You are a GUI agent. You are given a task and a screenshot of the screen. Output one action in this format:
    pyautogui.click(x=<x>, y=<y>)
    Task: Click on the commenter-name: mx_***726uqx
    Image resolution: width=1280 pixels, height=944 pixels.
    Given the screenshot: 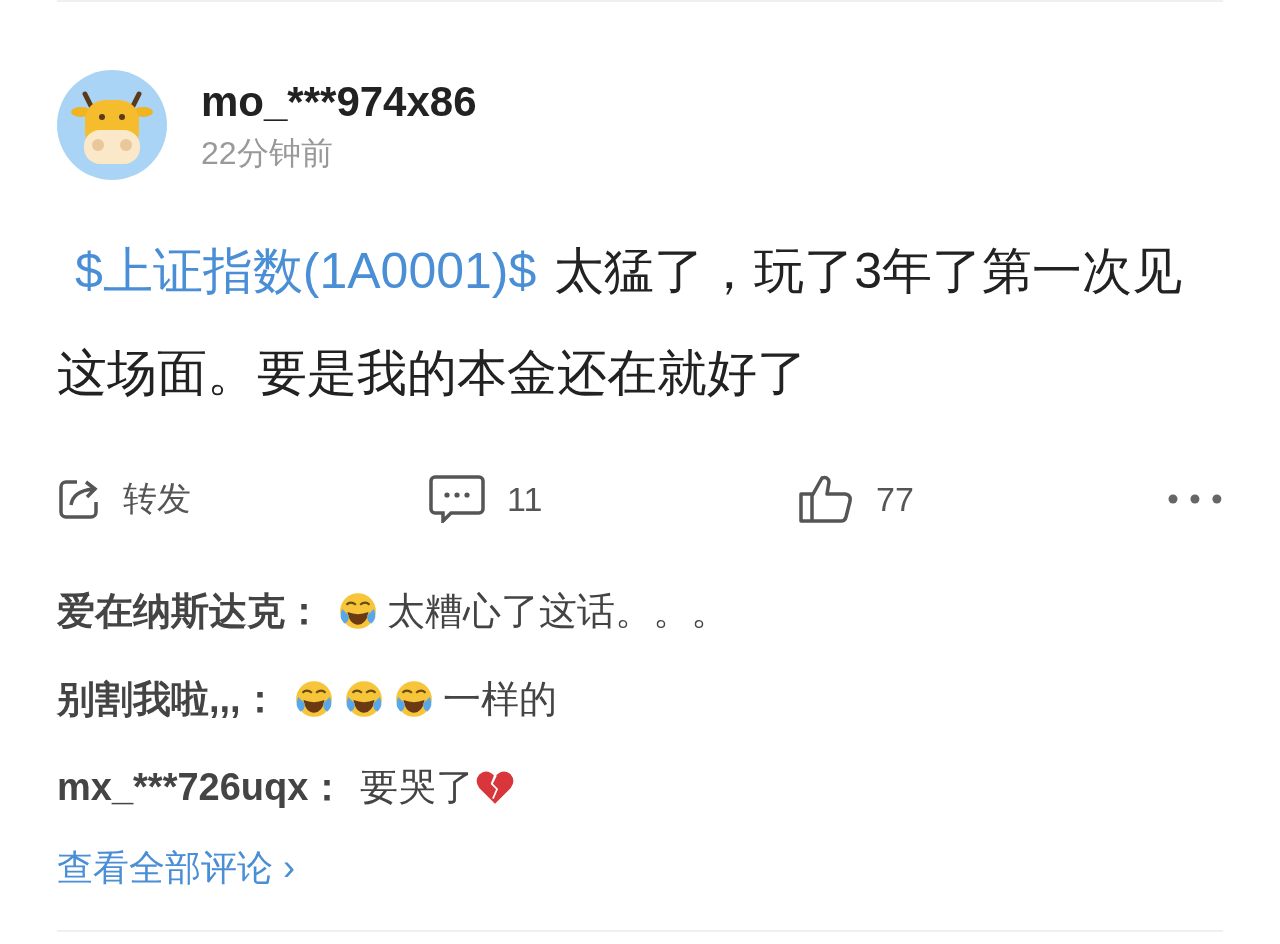 What is the action you would take?
    pyautogui.click(x=183, y=787)
    